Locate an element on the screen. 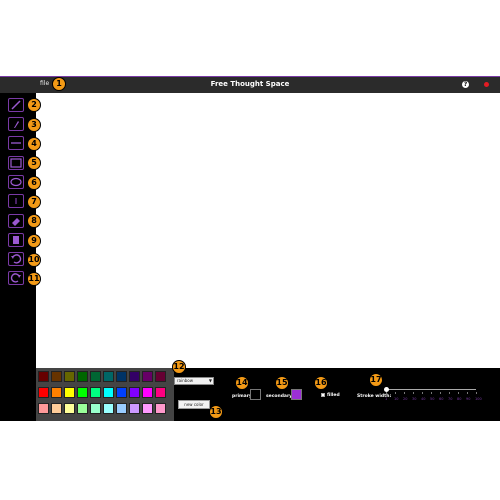  brush-icon is located at coordinates (16, 124).